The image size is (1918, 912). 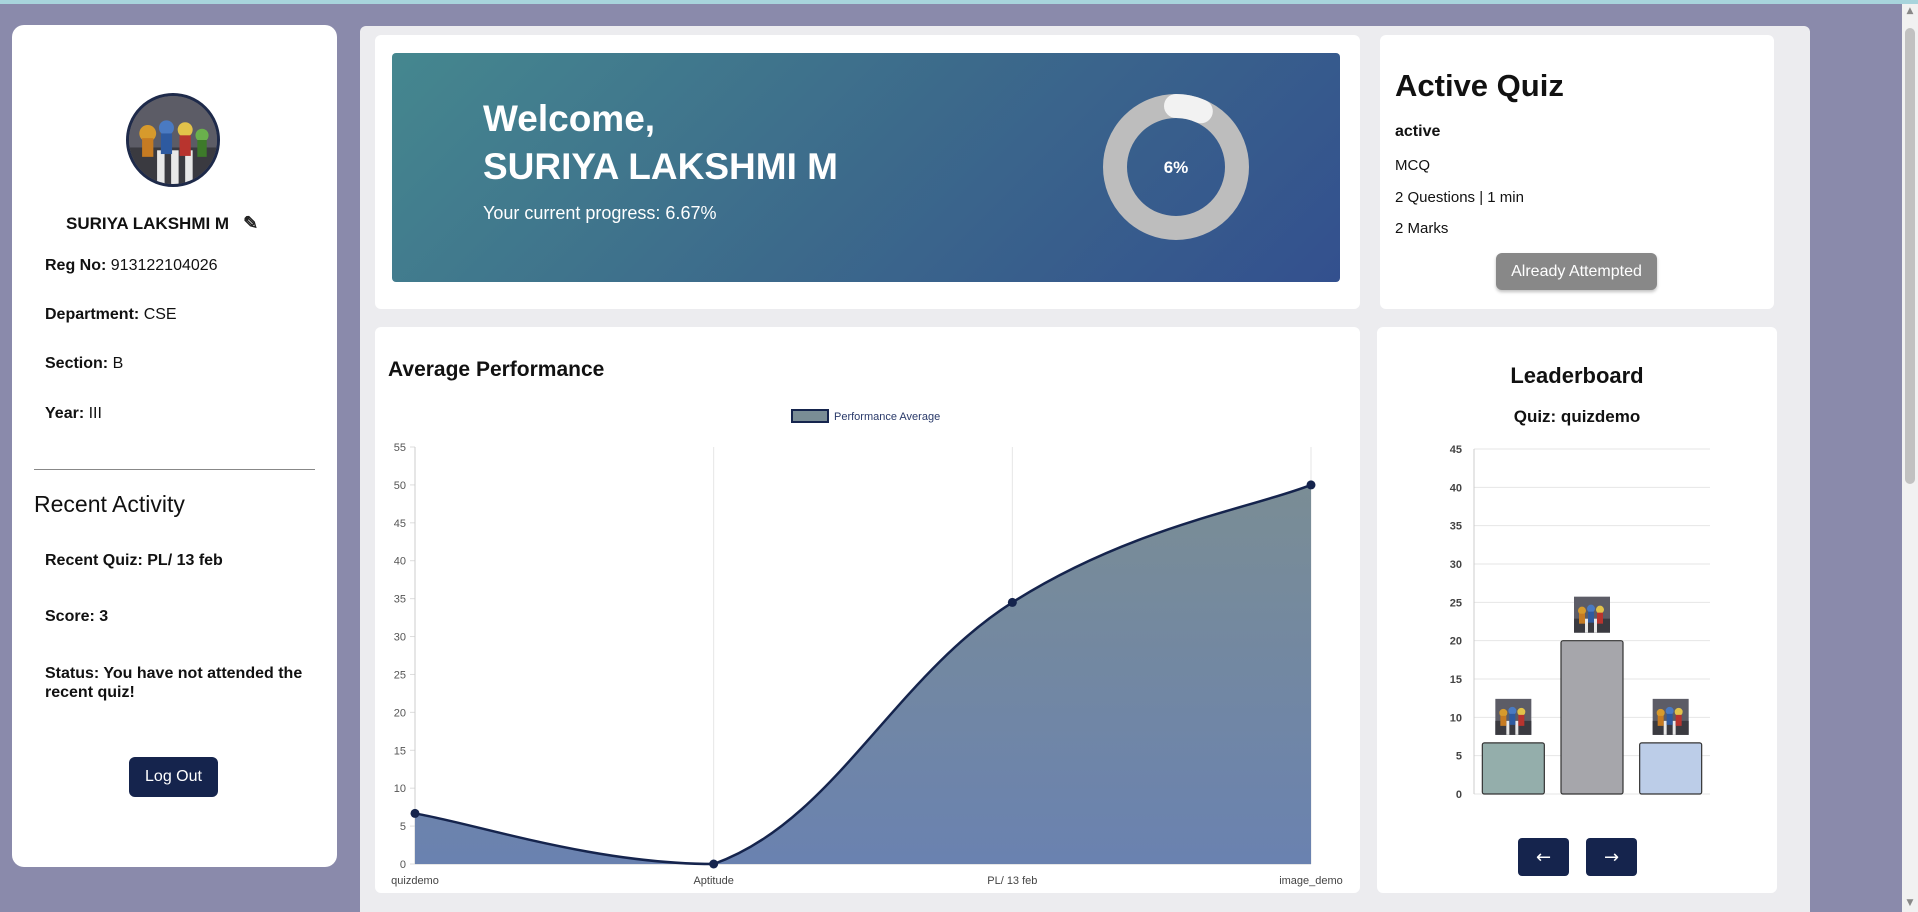 What do you see at coordinates (148, 223) in the screenshot?
I see `profile-name: SURIYA LAKSHMI M` at bounding box center [148, 223].